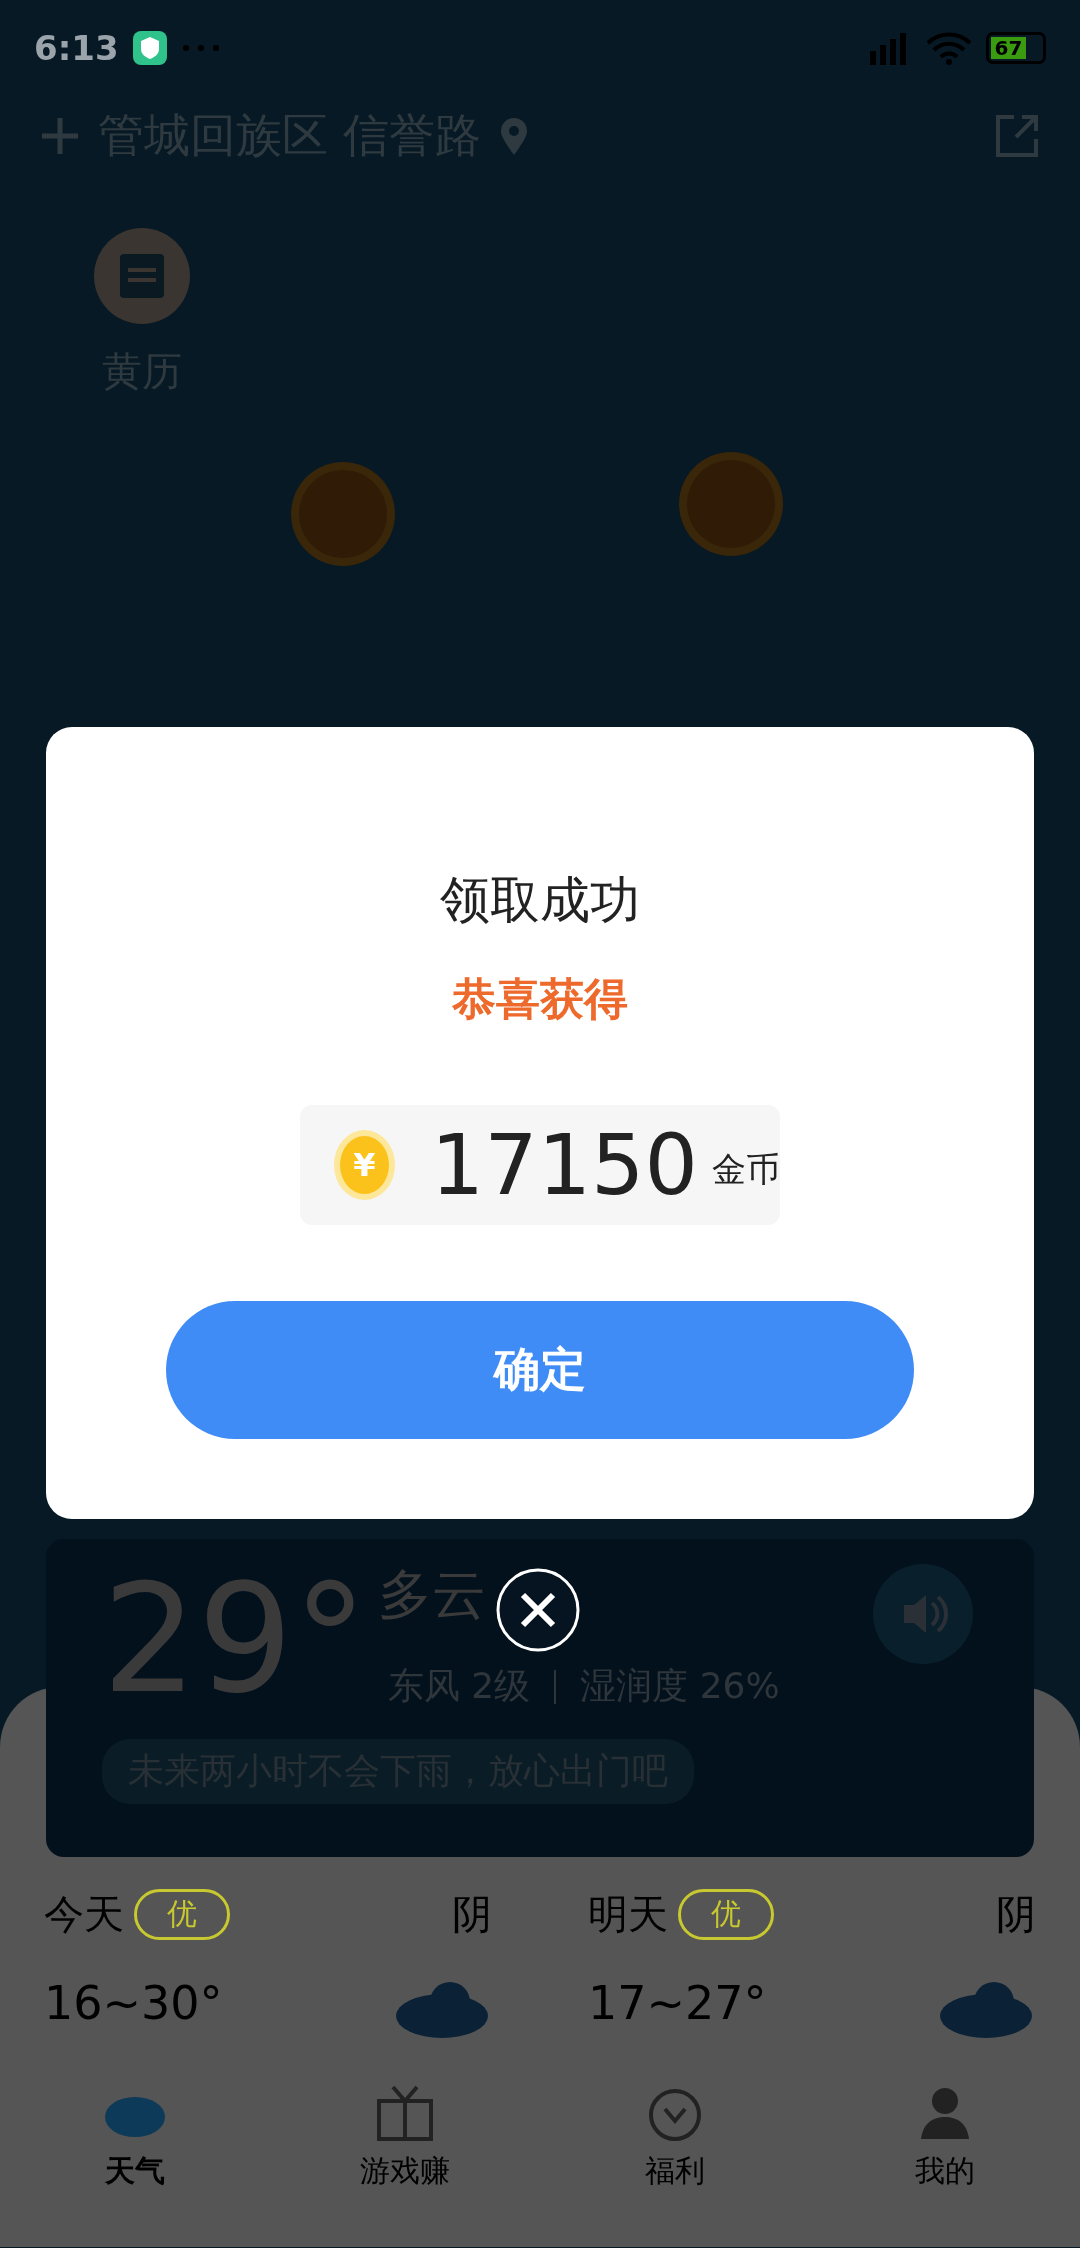  Describe the element at coordinates (540, 1370) in the screenshot. I see `confirm-button: 确定` at that location.